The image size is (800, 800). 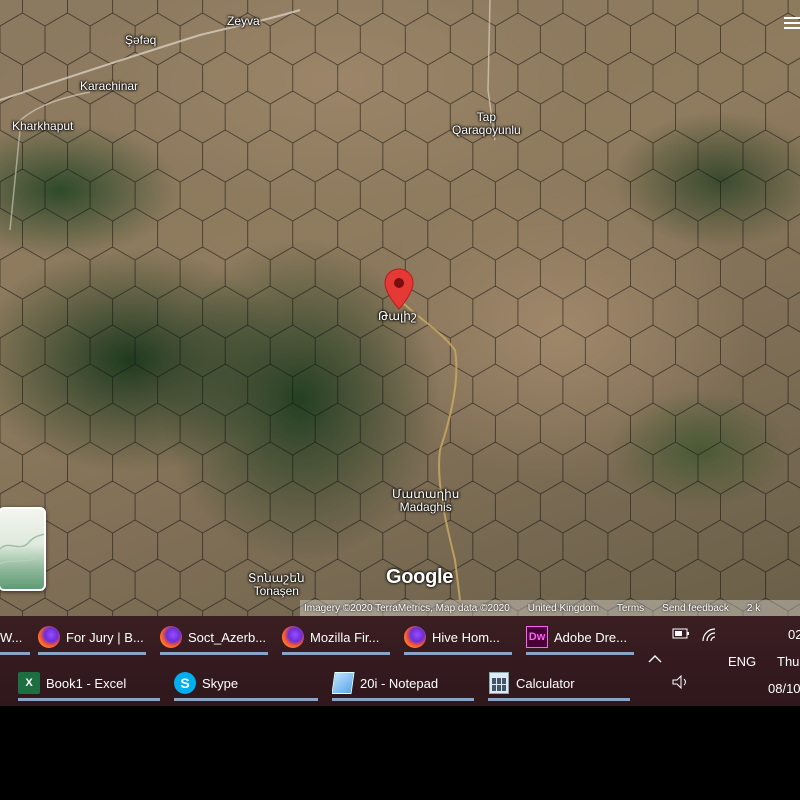 What do you see at coordinates (794, 634) in the screenshot?
I see `clock-time: 02` at bounding box center [794, 634].